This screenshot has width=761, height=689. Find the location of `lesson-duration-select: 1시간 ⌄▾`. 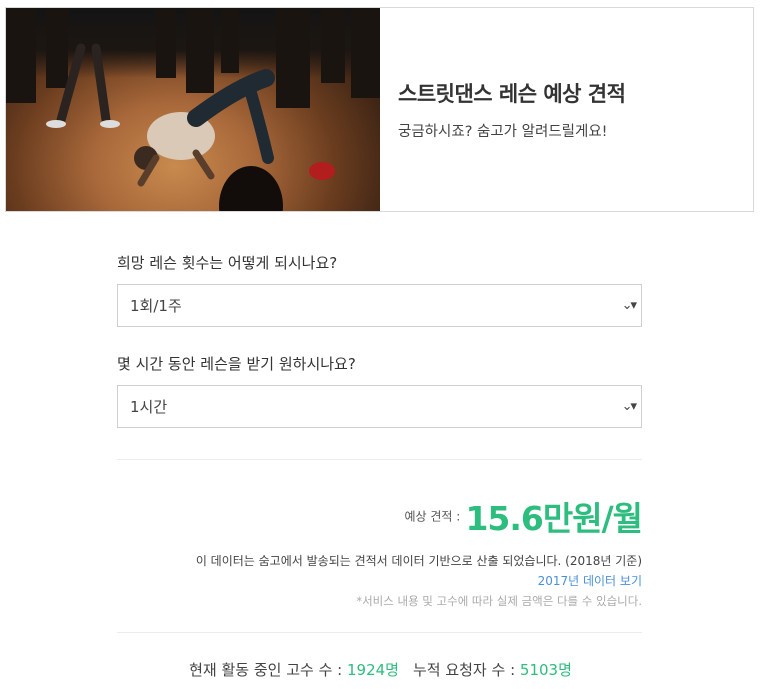

lesson-duration-select: 1시간 ⌄▾ is located at coordinates (379, 406).